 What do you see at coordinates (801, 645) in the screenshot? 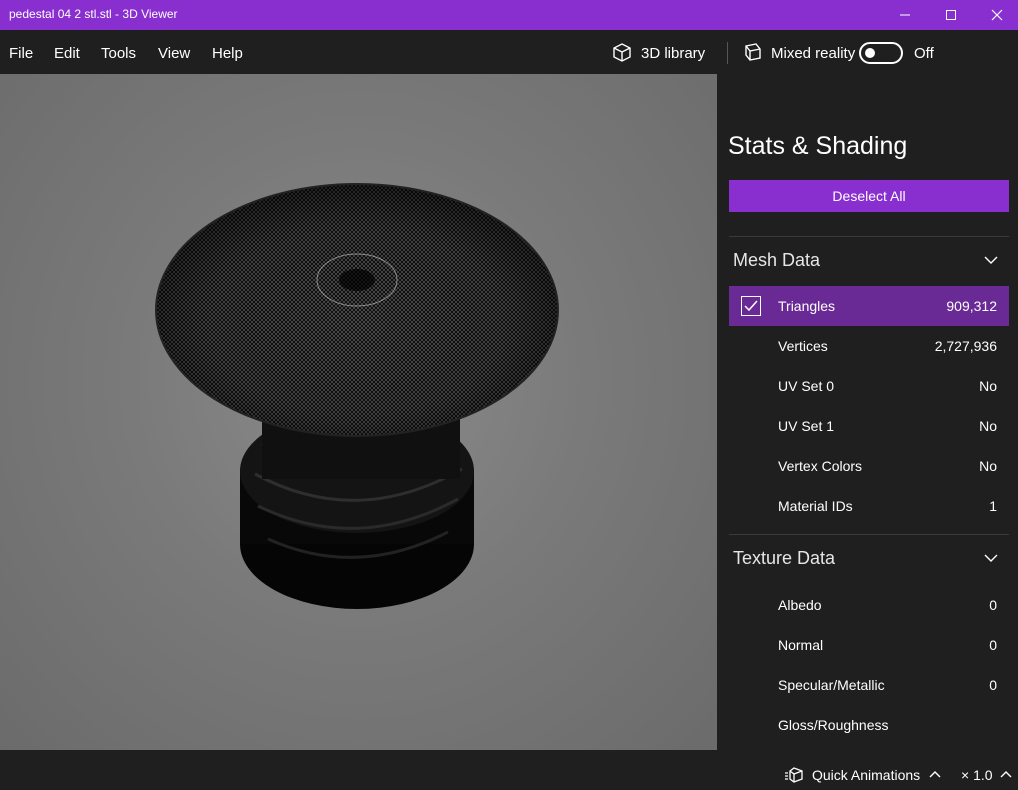
I see `row-label: Normal` at bounding box center [801, 645].